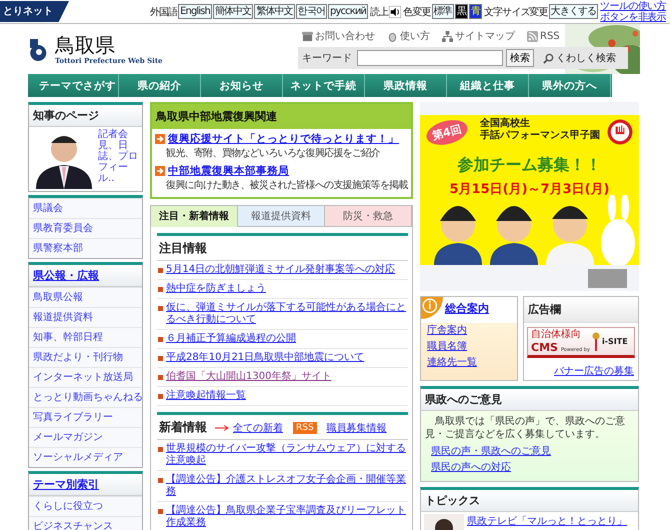  Describe the element at coordinates (570, 85) in the screenshot. I see `nav-tab: 県外の方へ` at that location.